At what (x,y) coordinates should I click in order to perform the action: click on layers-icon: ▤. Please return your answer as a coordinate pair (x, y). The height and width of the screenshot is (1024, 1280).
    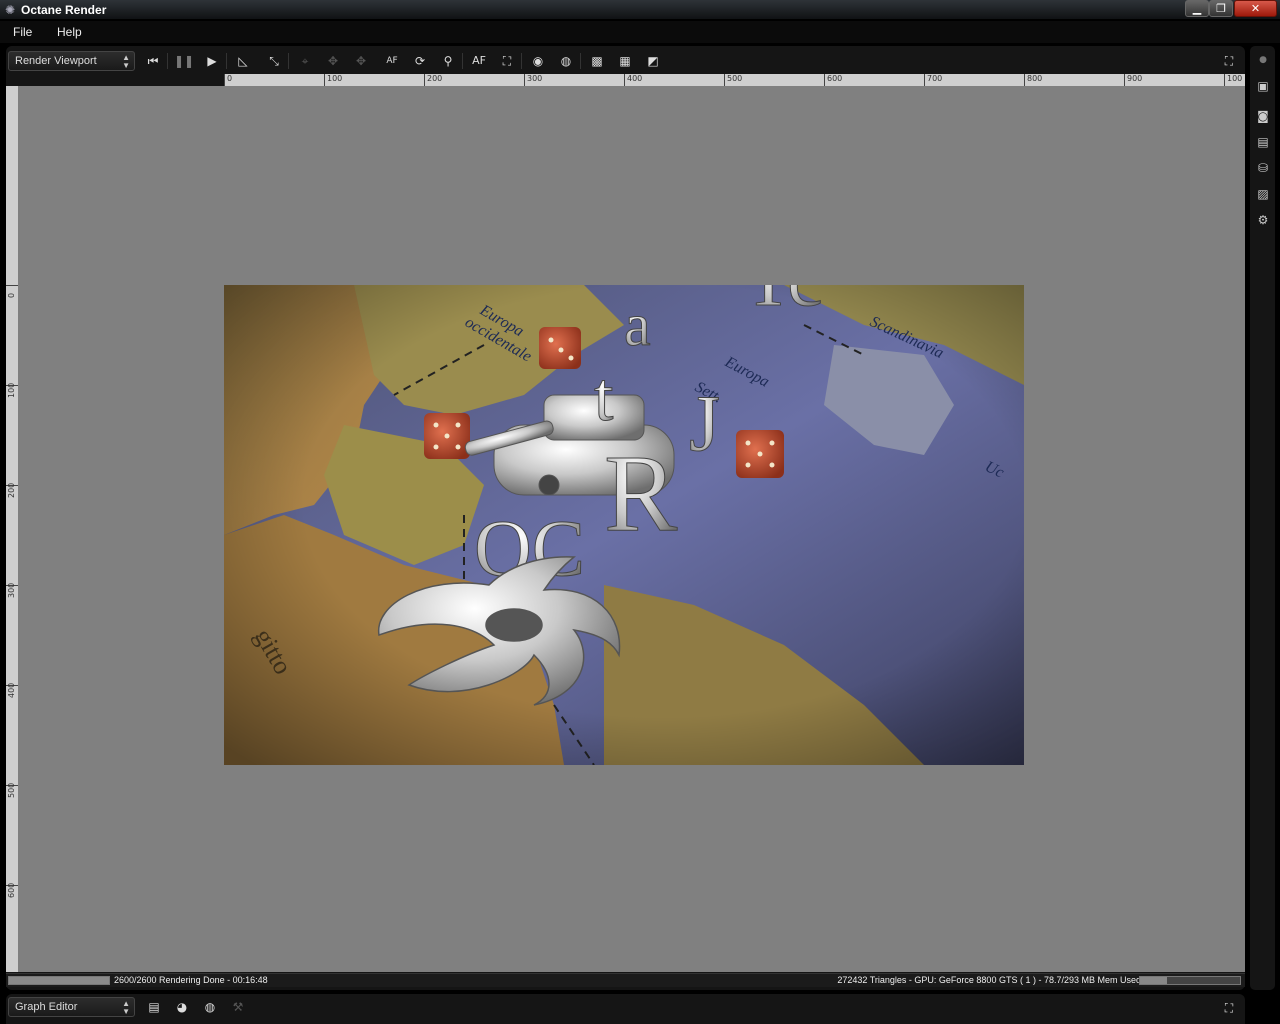
    Looking at the image, I should click on (1263, 142).